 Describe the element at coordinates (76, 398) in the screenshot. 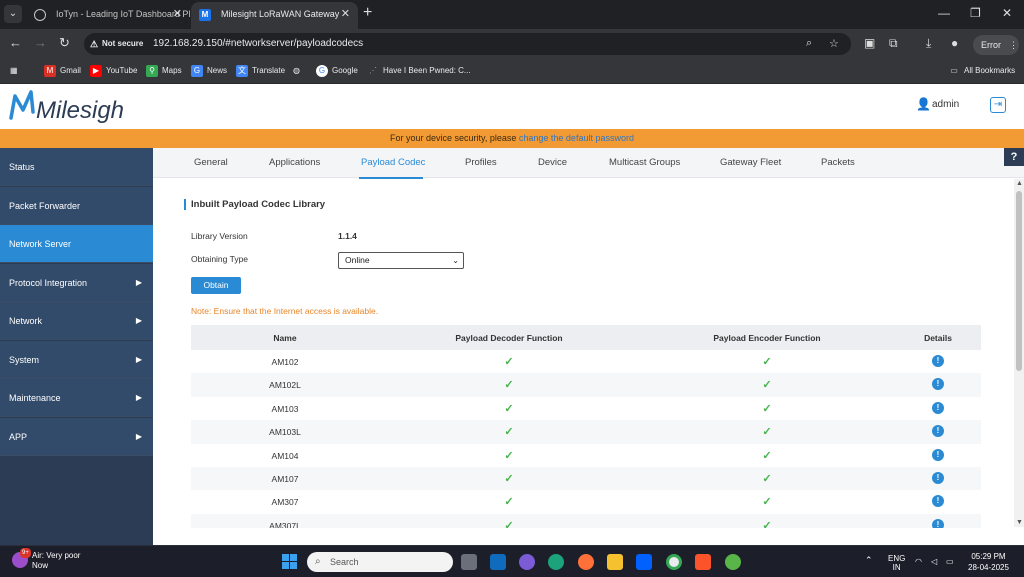

I see `sidebar-item-maintenance: Maintenance ▶` at that location.